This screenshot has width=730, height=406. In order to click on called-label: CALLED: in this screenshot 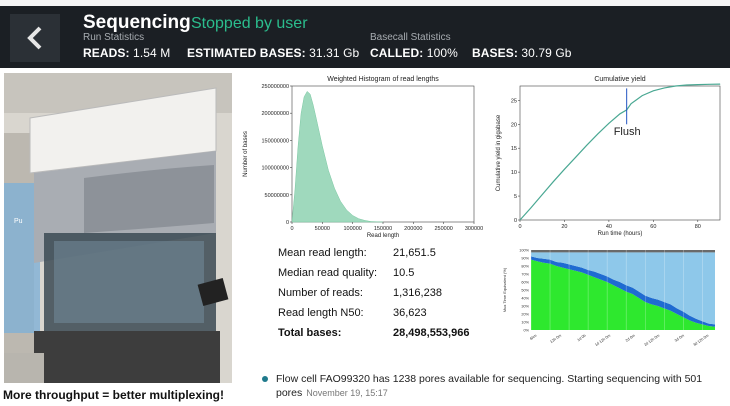, I will do `click(397, 53)`.